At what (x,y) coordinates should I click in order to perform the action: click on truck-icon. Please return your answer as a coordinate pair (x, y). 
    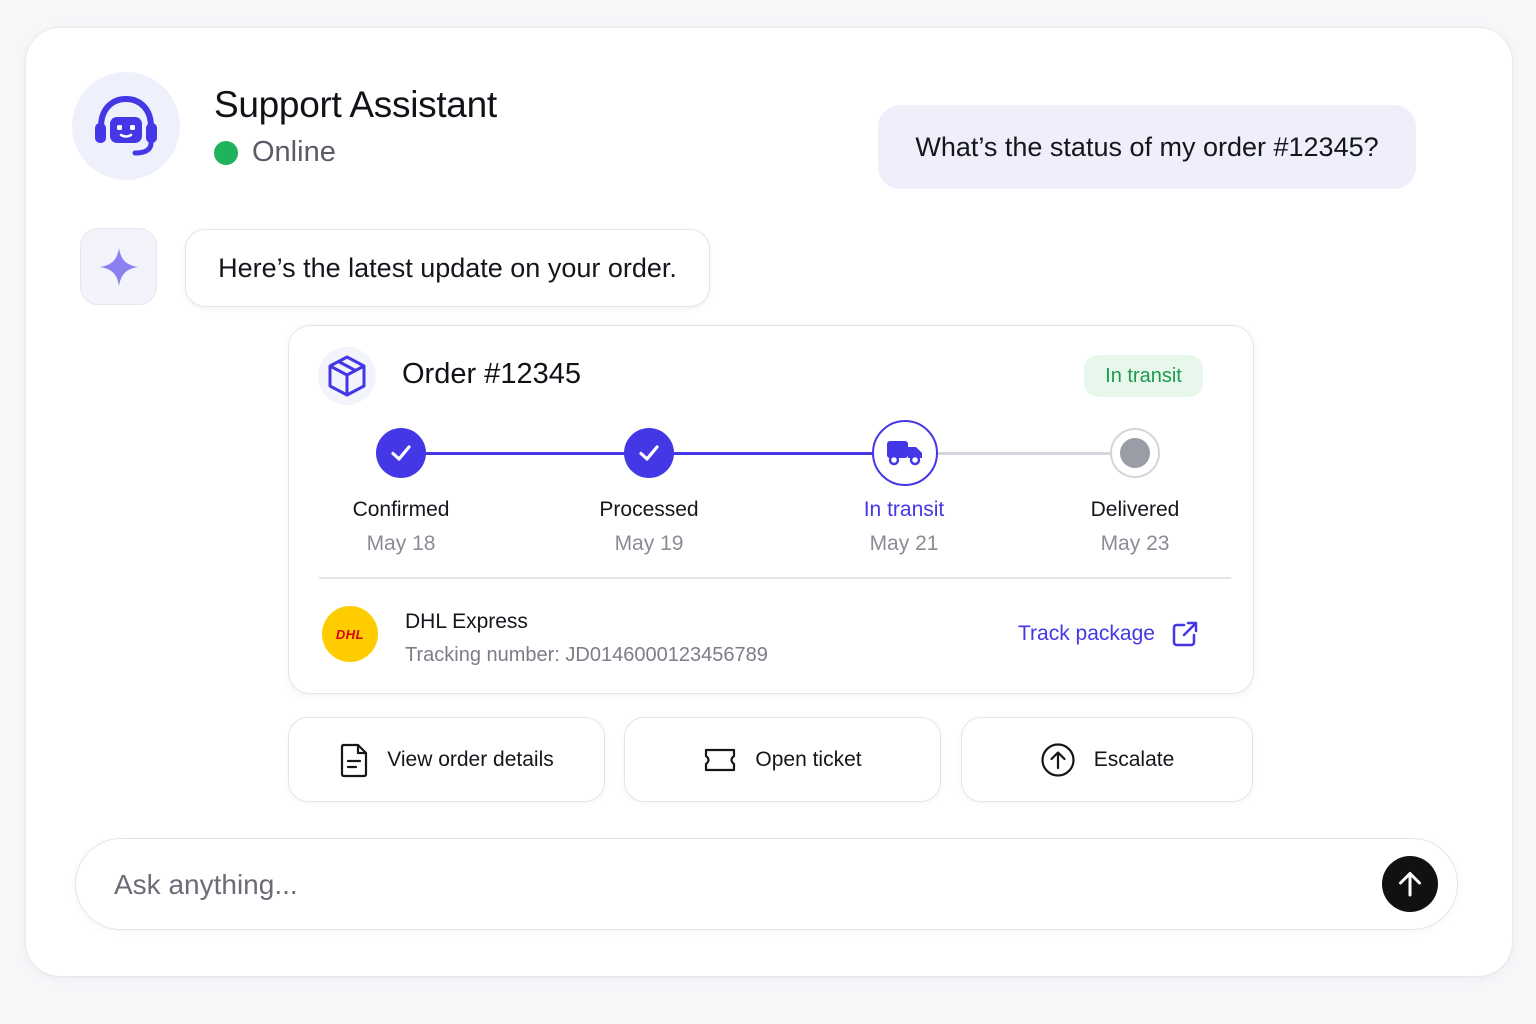
    Looking at the image, I should click on (904, 453).